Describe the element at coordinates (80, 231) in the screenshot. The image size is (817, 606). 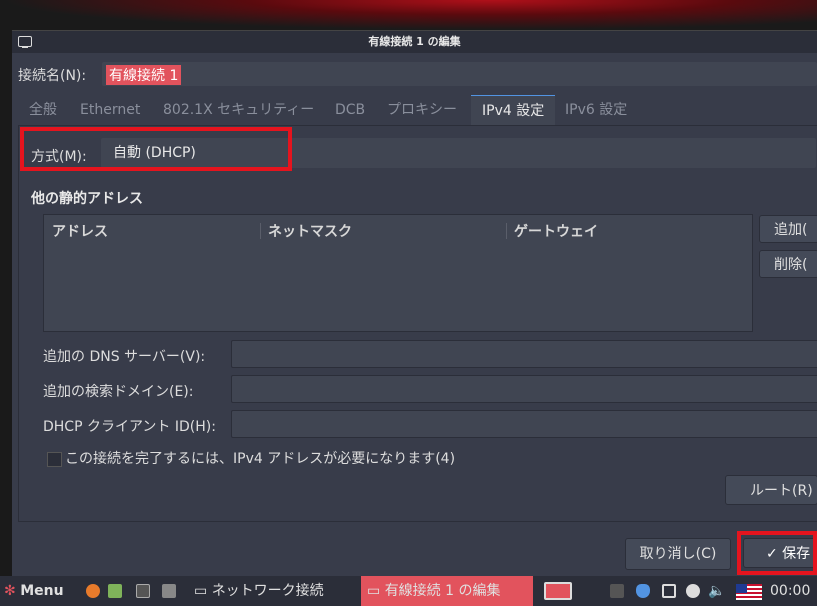
I see `column-address: アドレス` at that location.